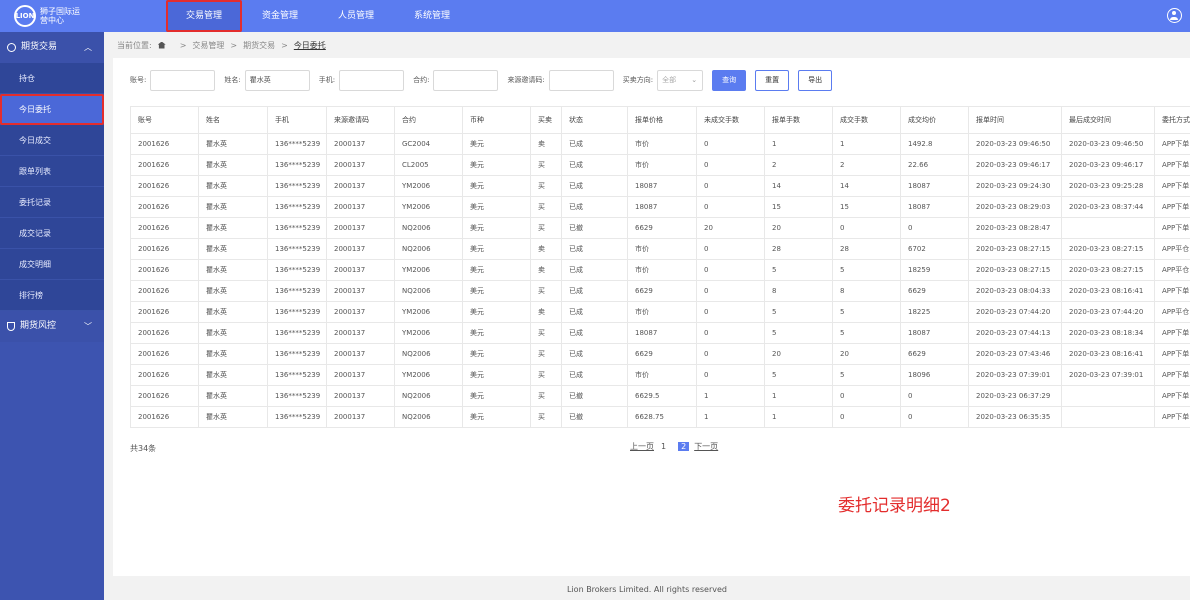  Describe the element at coordinates (581, 80) in the screenshot. I see `invite-code-input` at that location.